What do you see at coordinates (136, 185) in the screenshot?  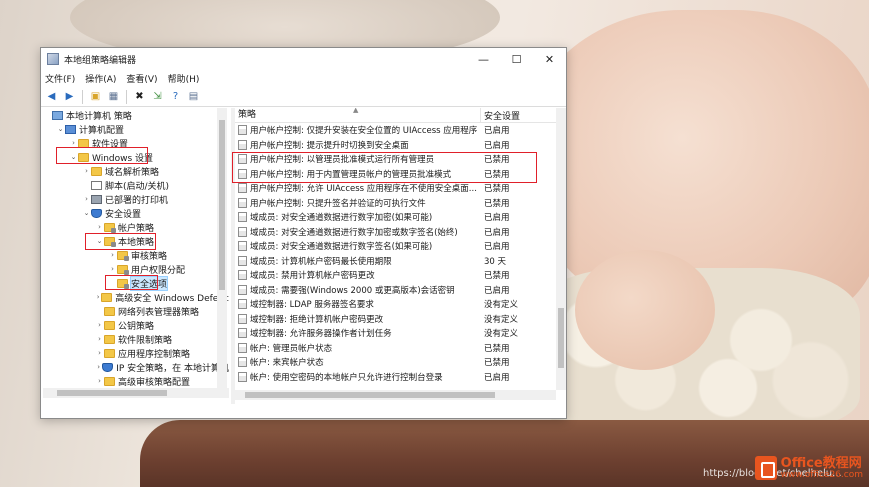 I see `tree-item: 脚本(启动/关机)` at bounding box center [136, 185].